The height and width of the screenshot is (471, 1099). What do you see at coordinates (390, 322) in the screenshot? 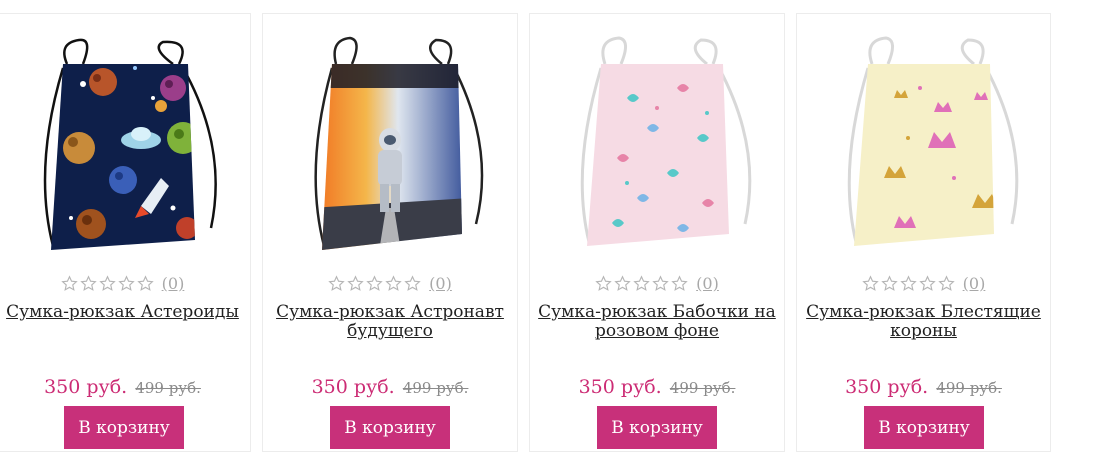
I see `product-title-link: Сумка-рюкзак Астронавт будущего` at bounding box center [390, 322].